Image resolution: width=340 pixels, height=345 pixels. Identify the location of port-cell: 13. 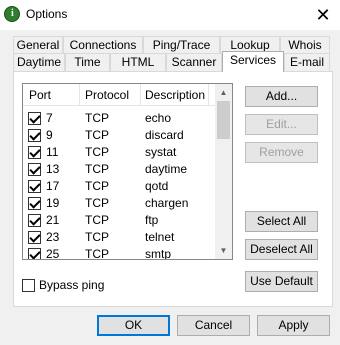
(53, 169).